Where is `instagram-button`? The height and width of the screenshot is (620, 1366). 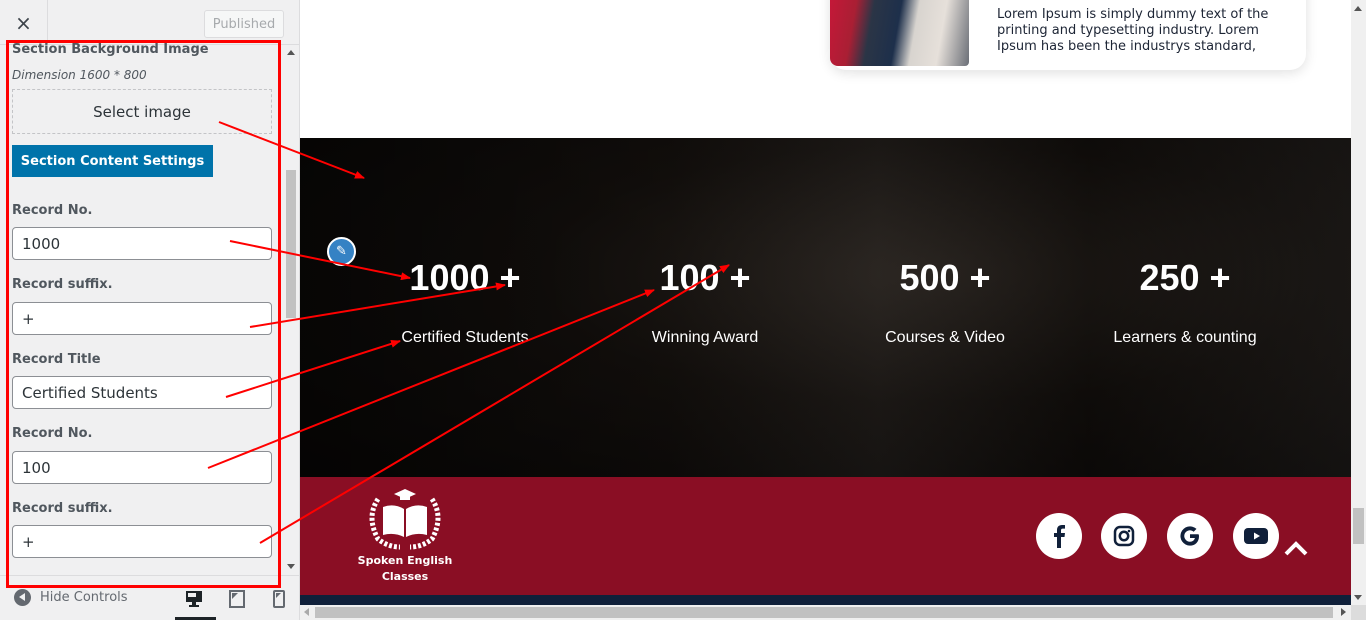 instagram-button is located at coordinates (1124, 536).